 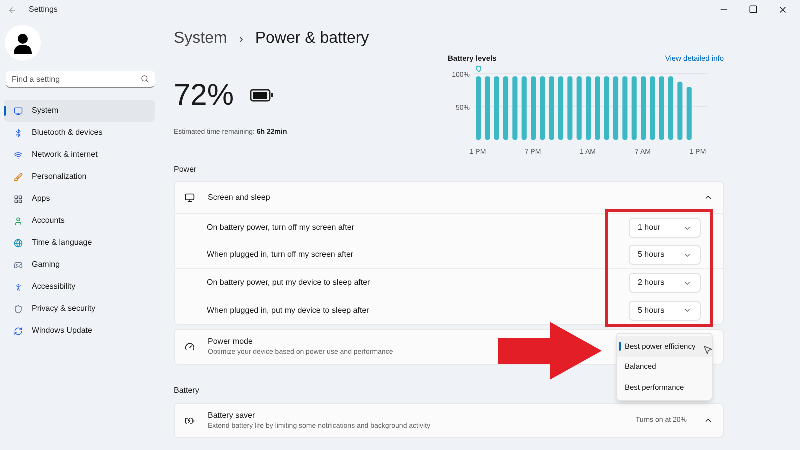 I want to click on search-icon, so click(x=145, y=79).